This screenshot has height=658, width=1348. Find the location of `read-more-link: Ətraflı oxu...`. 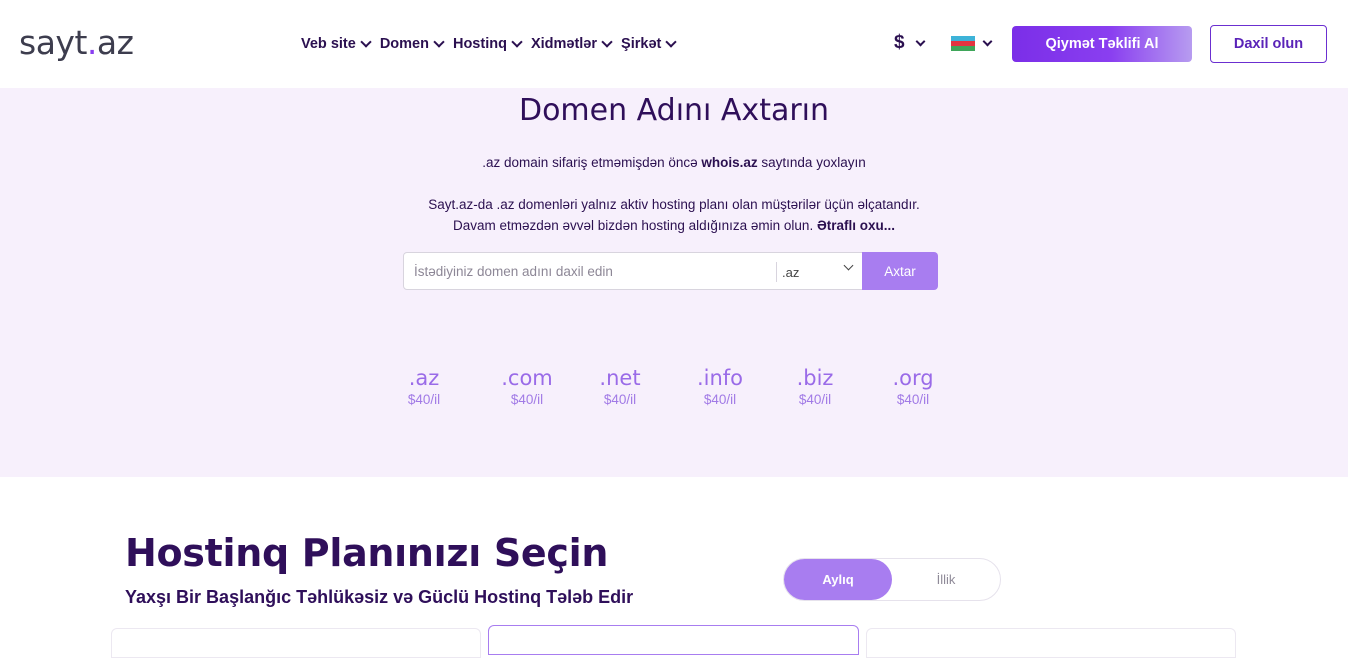

read-more-link: Ətraflı oxu... is located at coordinates (856, 225).